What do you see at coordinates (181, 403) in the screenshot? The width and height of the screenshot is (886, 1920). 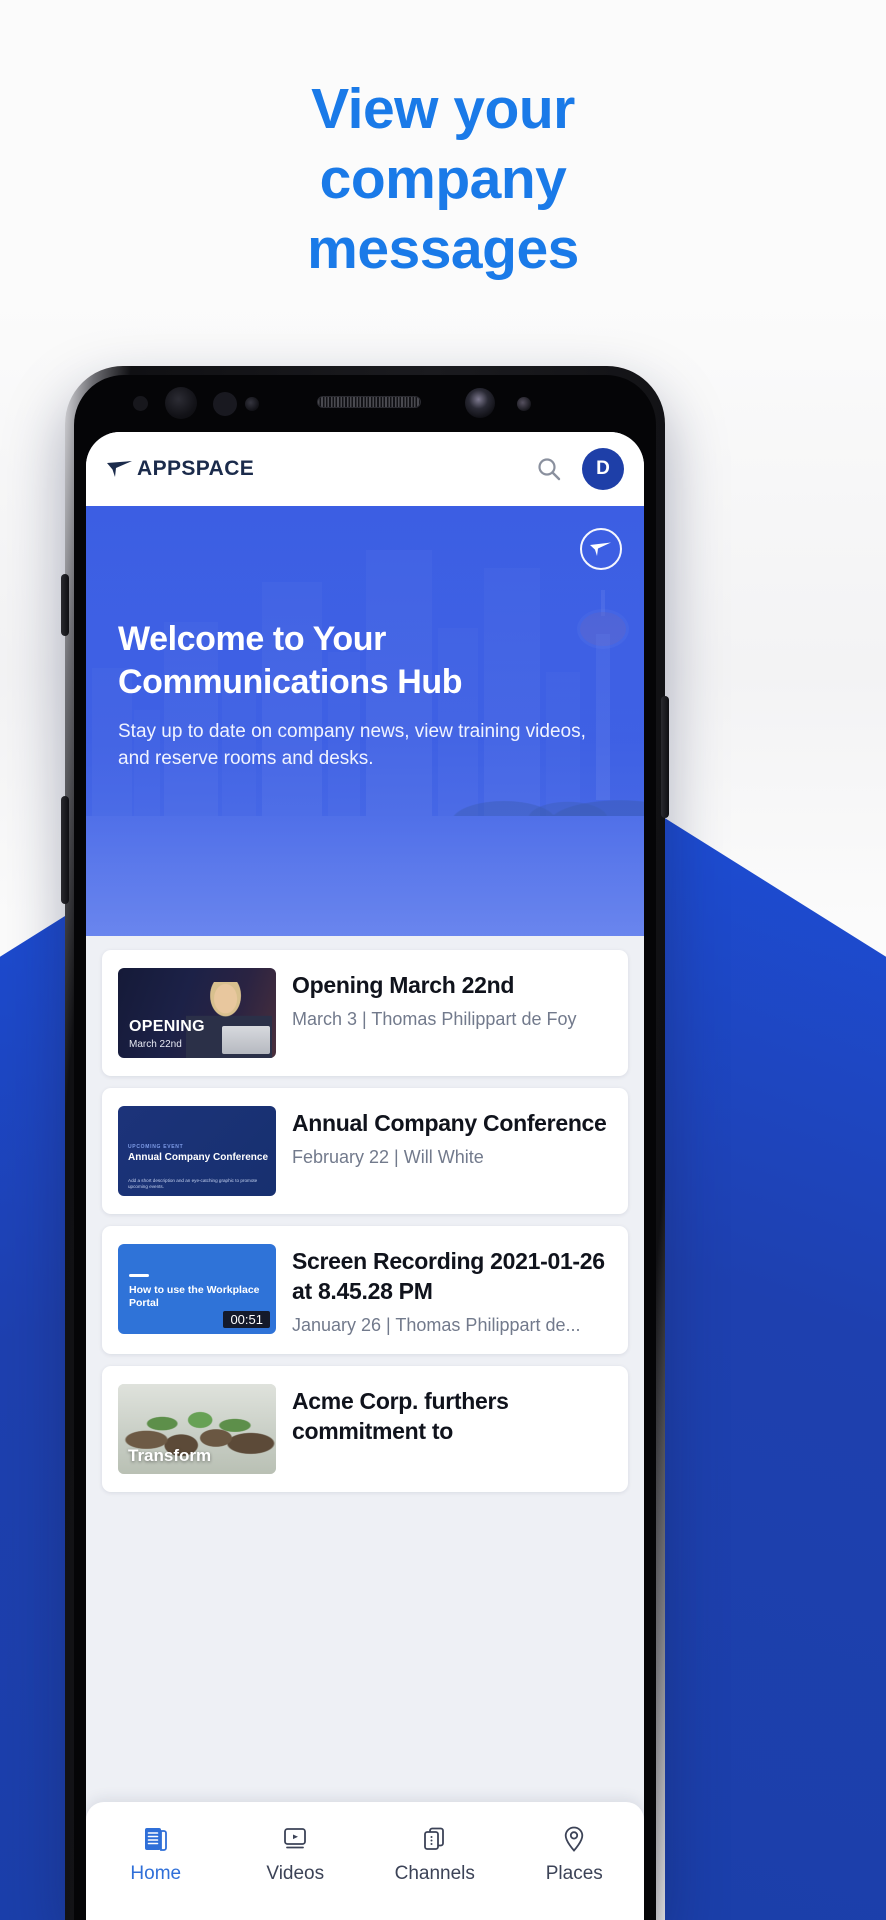 I see `front-camera-icon` at bounding box center [181, 403].